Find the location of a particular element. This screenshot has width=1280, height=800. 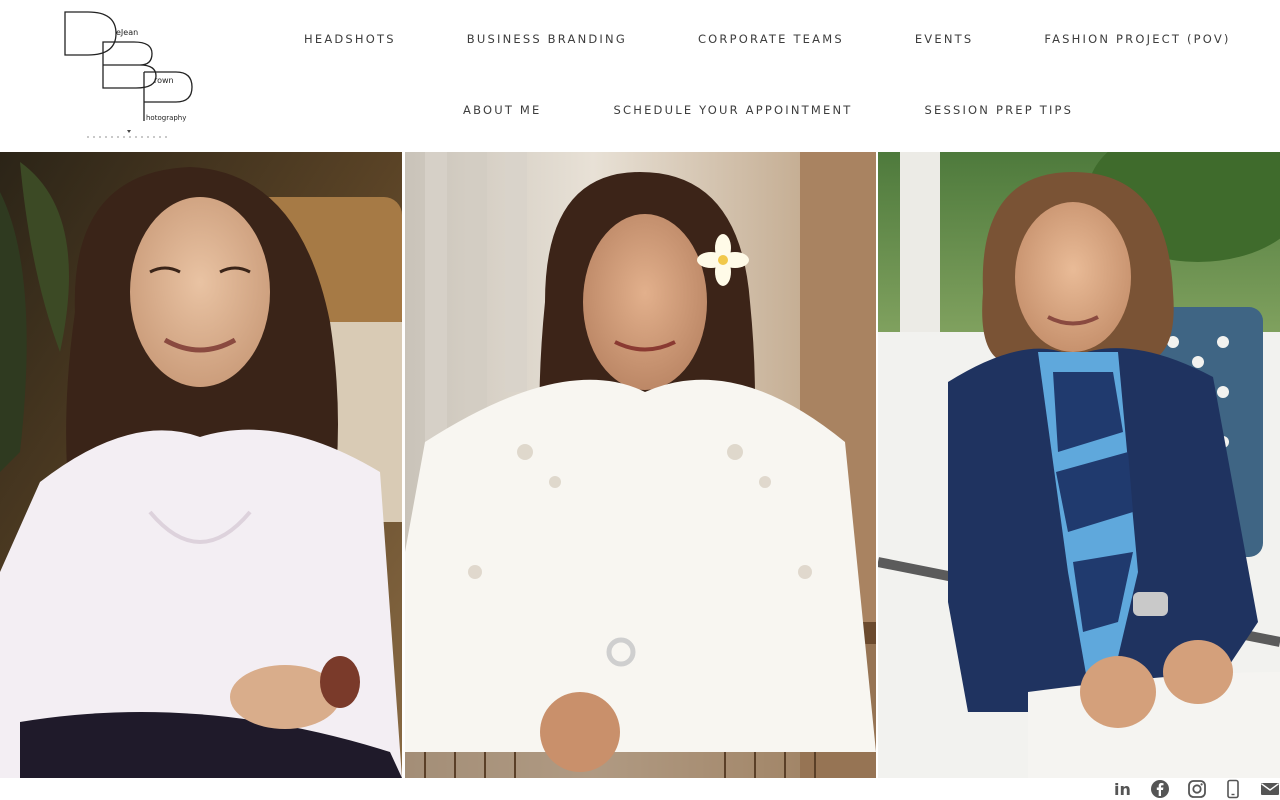

nav-events: EVENTS is located at coordinates (944, 39).